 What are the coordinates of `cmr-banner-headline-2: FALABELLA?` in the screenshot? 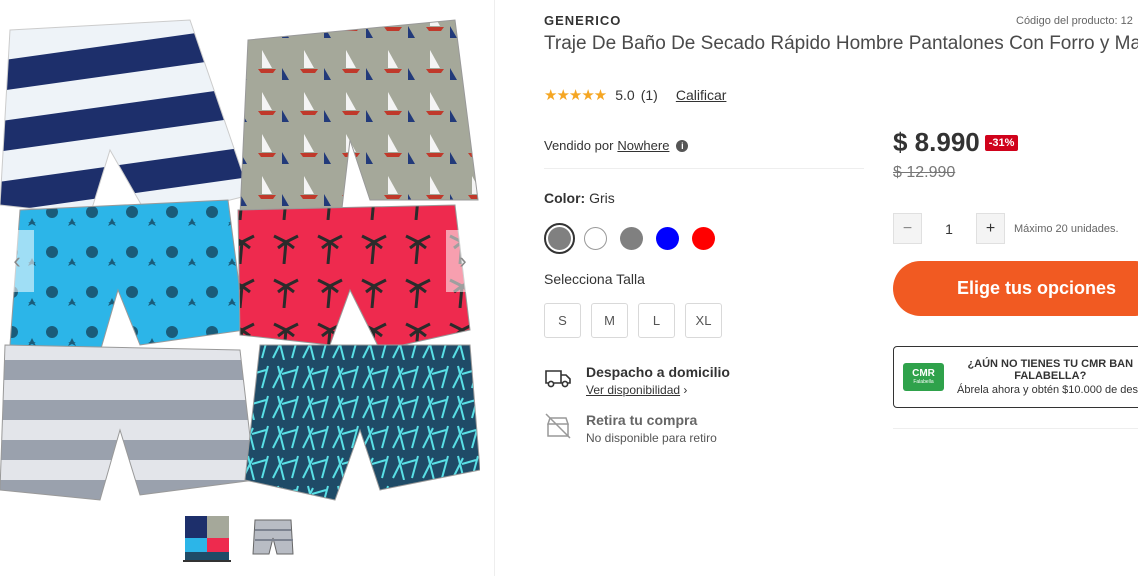 It's located at (1050, 376).